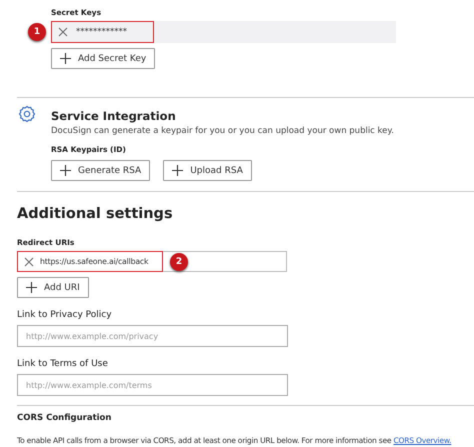 This screenshot has width=474, height=447. Describe the element at coordinates (62, 364) in the screenshot. I see `field-label: Link to Terms of Use` at that location.